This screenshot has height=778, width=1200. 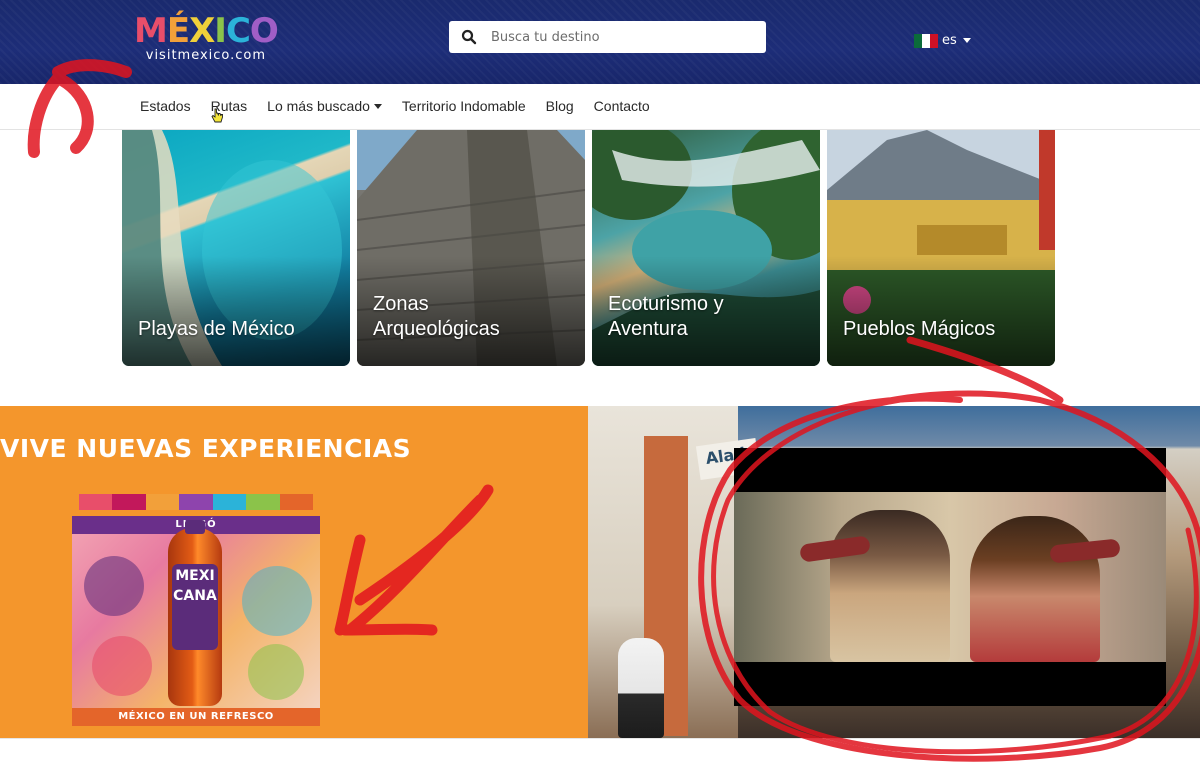 I want to click on nav-item-lo-mas-buscado: Lo más buscado, so click(x=324, y=106).